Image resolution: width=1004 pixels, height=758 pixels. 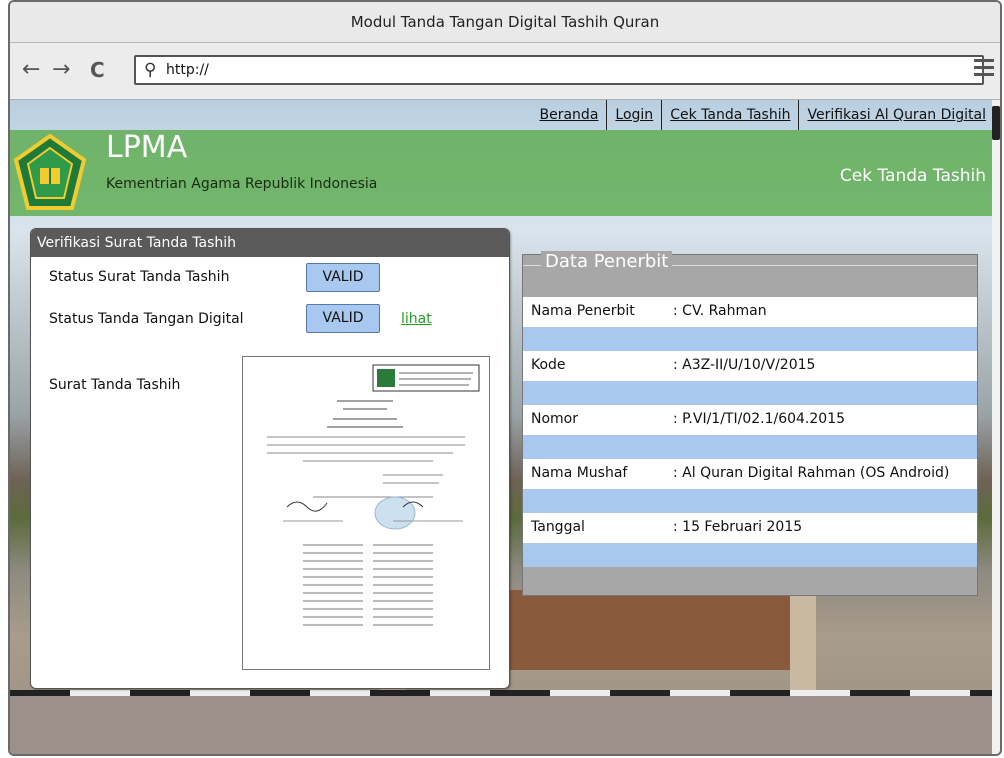 What do you see at coordinates (554, 419) in the screenshot?
I see `row-label: Nomor` at bounding box center [554, 419].